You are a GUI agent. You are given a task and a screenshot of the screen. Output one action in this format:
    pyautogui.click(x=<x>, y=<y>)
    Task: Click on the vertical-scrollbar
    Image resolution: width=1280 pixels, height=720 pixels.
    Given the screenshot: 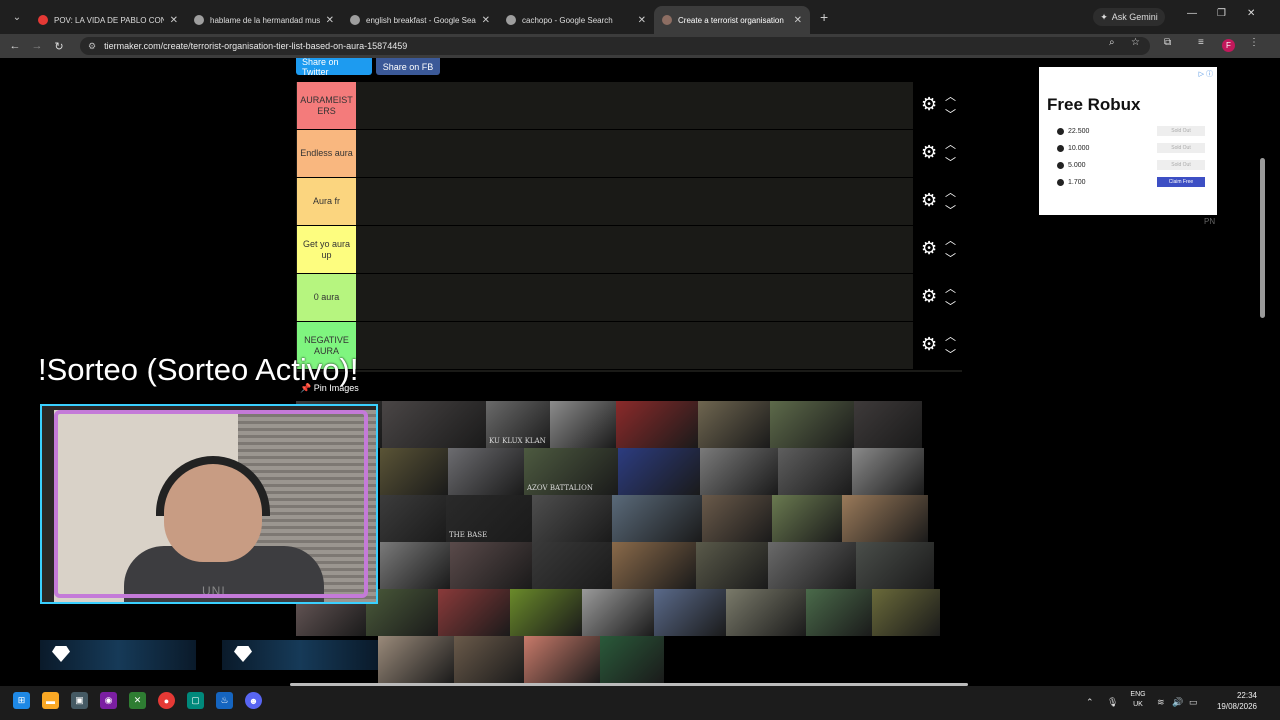 What is the action you would take?
    pyautogui.click(x=1262, y=372)
    